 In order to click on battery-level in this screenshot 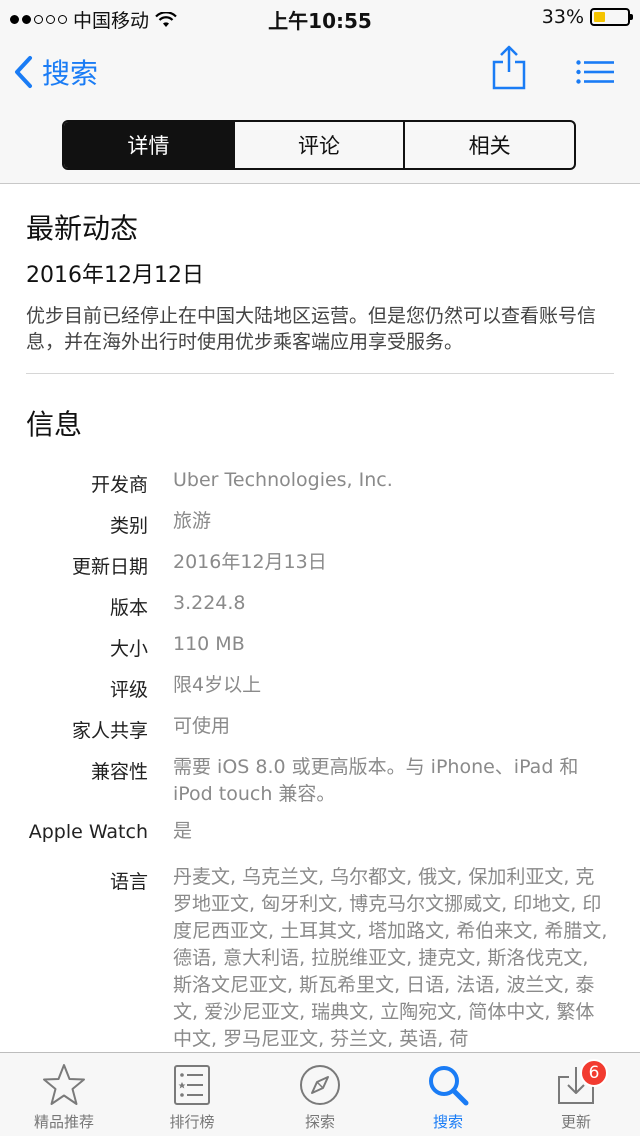, I will do `click(599, 17)`.